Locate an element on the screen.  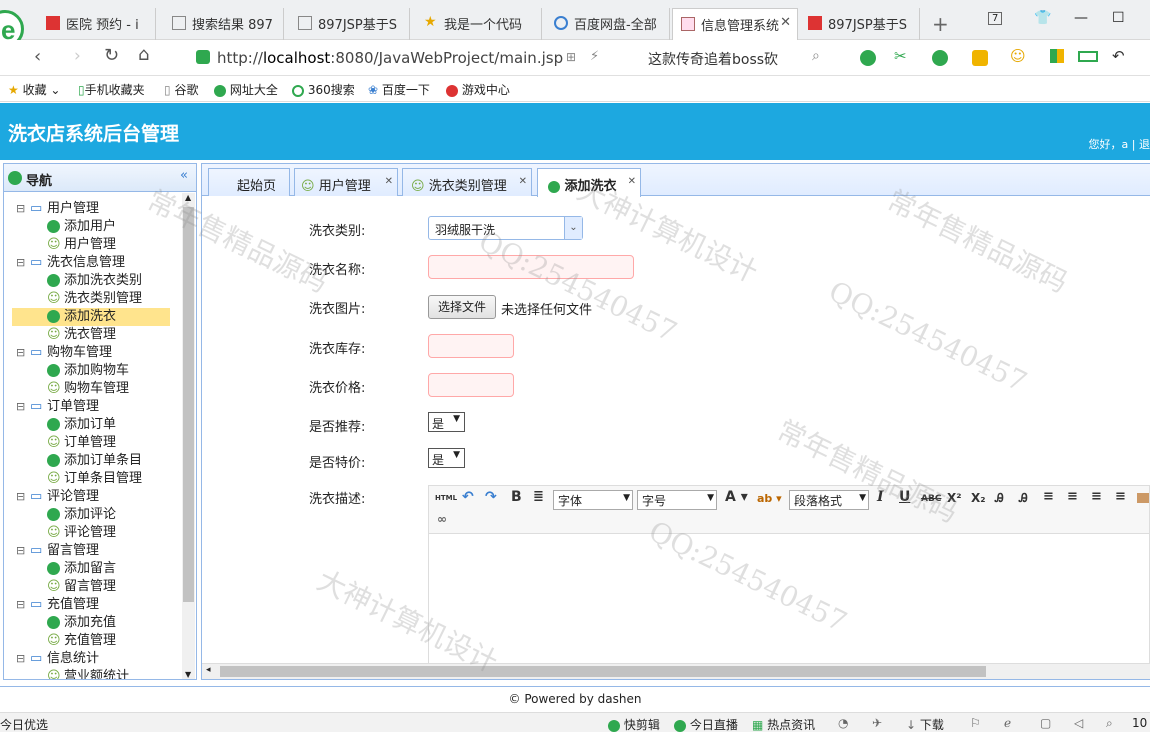
sidebar-scrollbar: ▲ ▼ is located at coordinates (188, 436).